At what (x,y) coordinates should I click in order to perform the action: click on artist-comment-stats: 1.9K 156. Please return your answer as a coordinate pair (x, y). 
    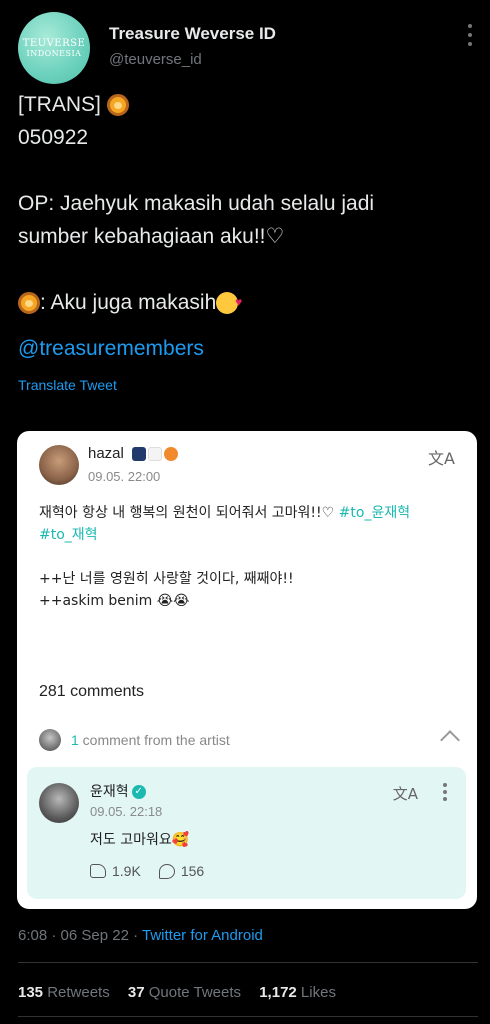
    Looking at the image, I should click on (147, 871).